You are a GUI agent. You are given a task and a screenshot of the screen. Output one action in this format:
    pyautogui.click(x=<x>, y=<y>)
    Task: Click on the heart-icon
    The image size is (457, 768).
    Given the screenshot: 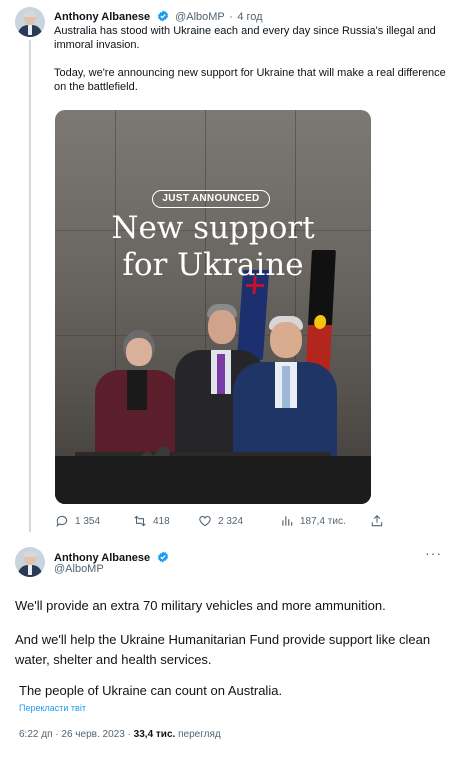 What is the action you would take?
    pyautogui.click(x=205, y=521)
    